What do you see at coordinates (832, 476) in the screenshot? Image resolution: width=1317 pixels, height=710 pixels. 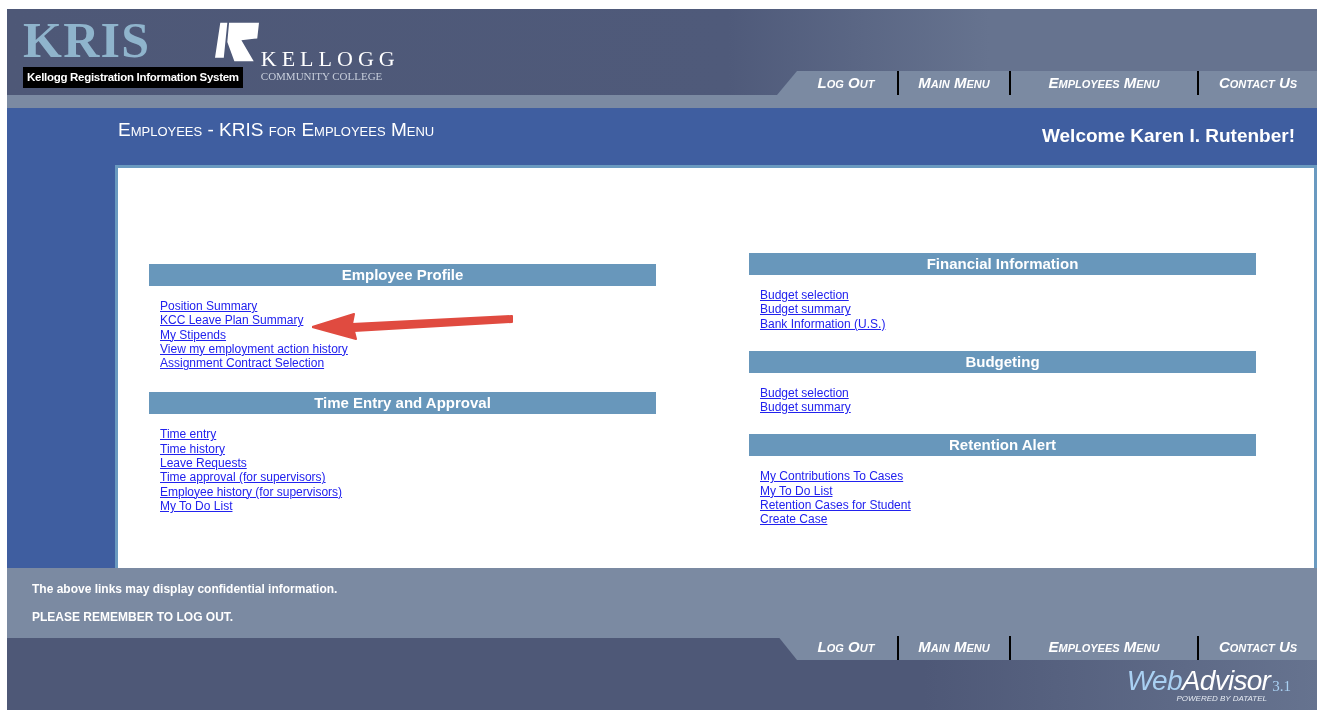 I see `menu-link: My Contributions To Cases` at bounding box center [832, 476].